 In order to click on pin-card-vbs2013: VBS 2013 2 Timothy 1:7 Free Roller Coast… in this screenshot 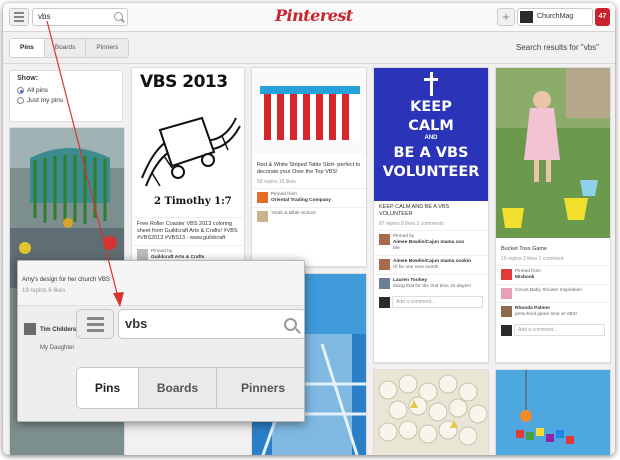, I will do `click(188, 177)`.